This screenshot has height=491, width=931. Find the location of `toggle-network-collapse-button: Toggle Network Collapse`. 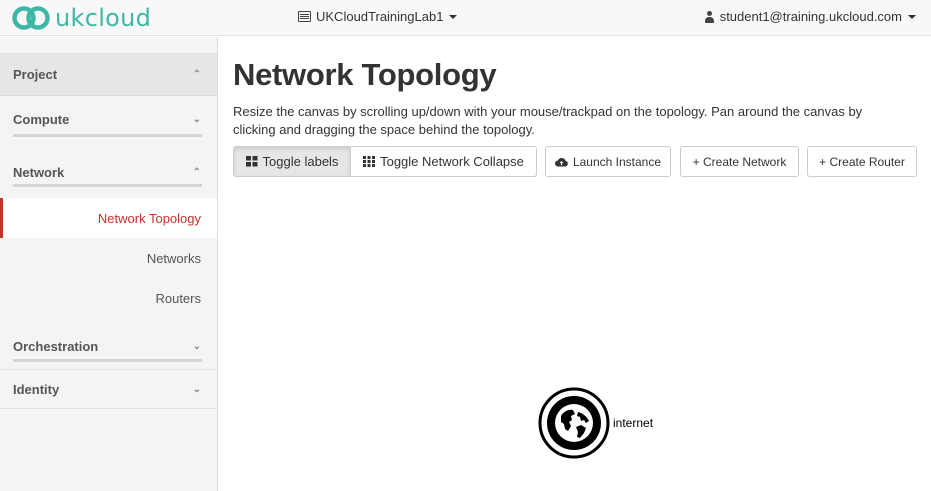

toggle-network-collapse-button: Toggle Network Collapse is located at coordinates (444, 161).